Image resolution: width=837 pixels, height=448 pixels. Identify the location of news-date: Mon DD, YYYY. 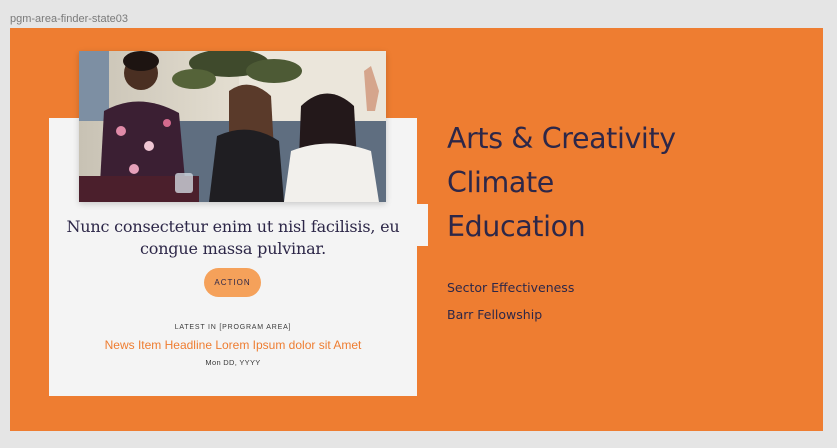
(233, 362).